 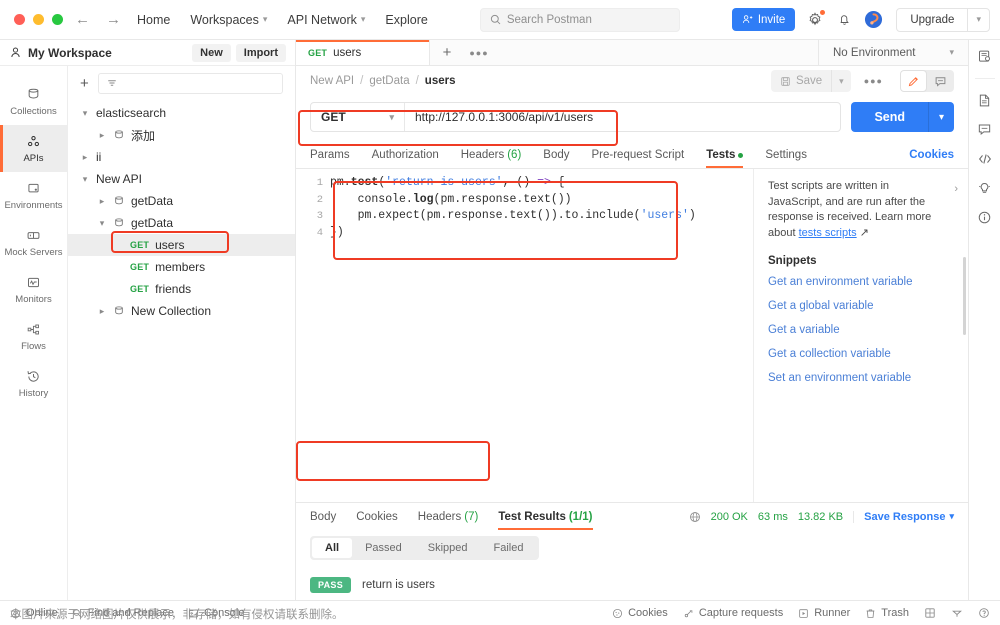 What do you see at coordinates (861, 378) in the screenshot?
I see `snippet-item: Set an environment variable` at bounding box center [861, 378].